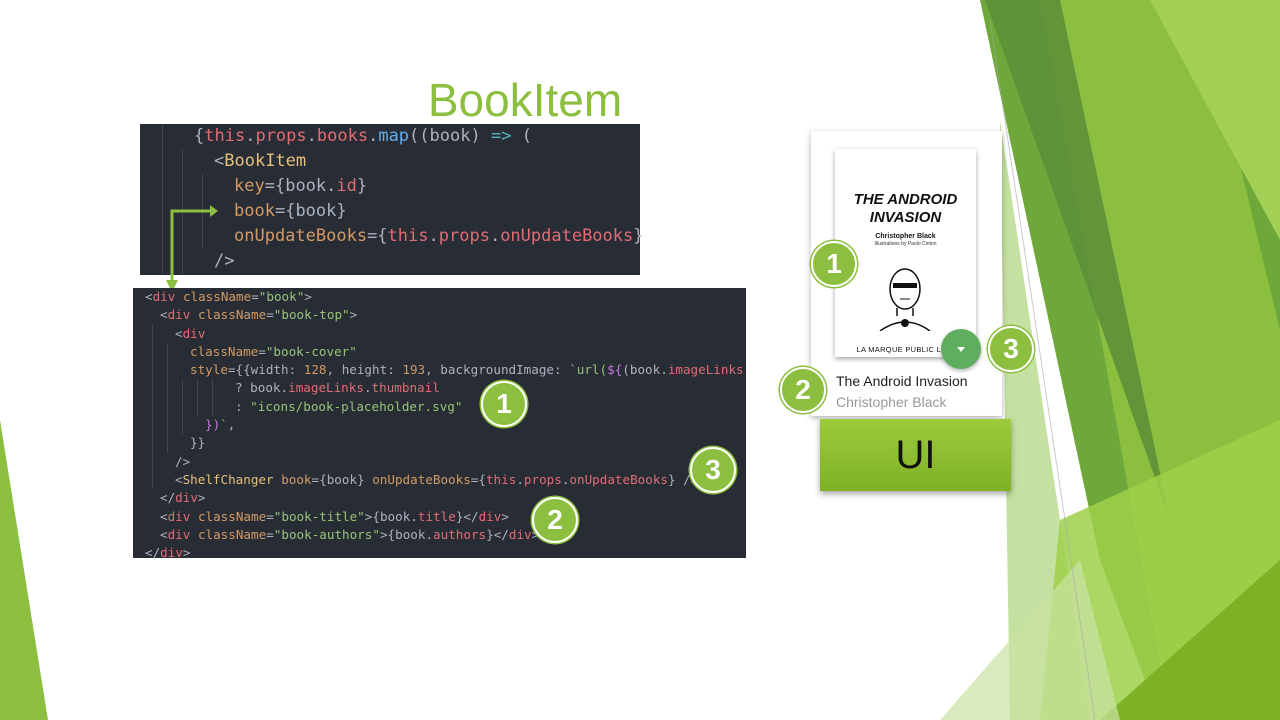 The width and height of the screenshot is (1280, 720). Describe the element at coordinates (891, 402) in the screenshot. I see `book-authors: Christopher Black` at that location.